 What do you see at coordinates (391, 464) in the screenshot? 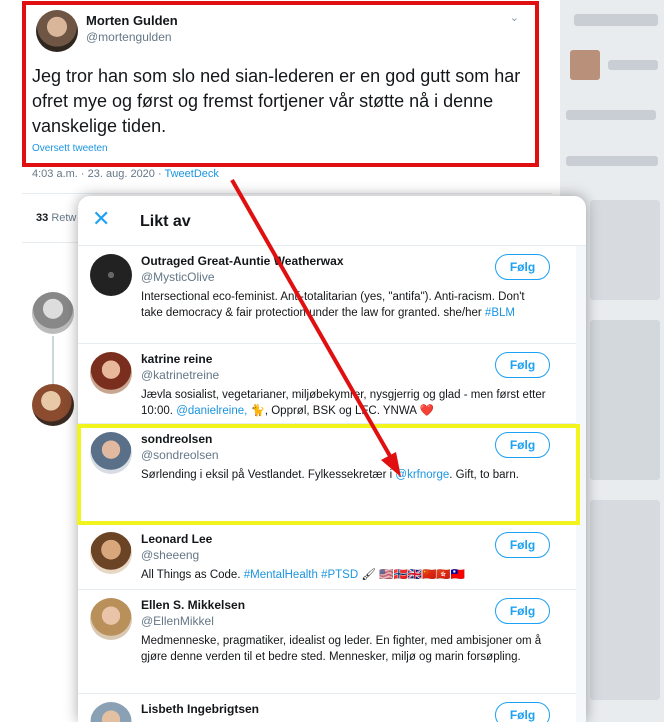
I see `arrow-head` at bounding box center [391, 464].